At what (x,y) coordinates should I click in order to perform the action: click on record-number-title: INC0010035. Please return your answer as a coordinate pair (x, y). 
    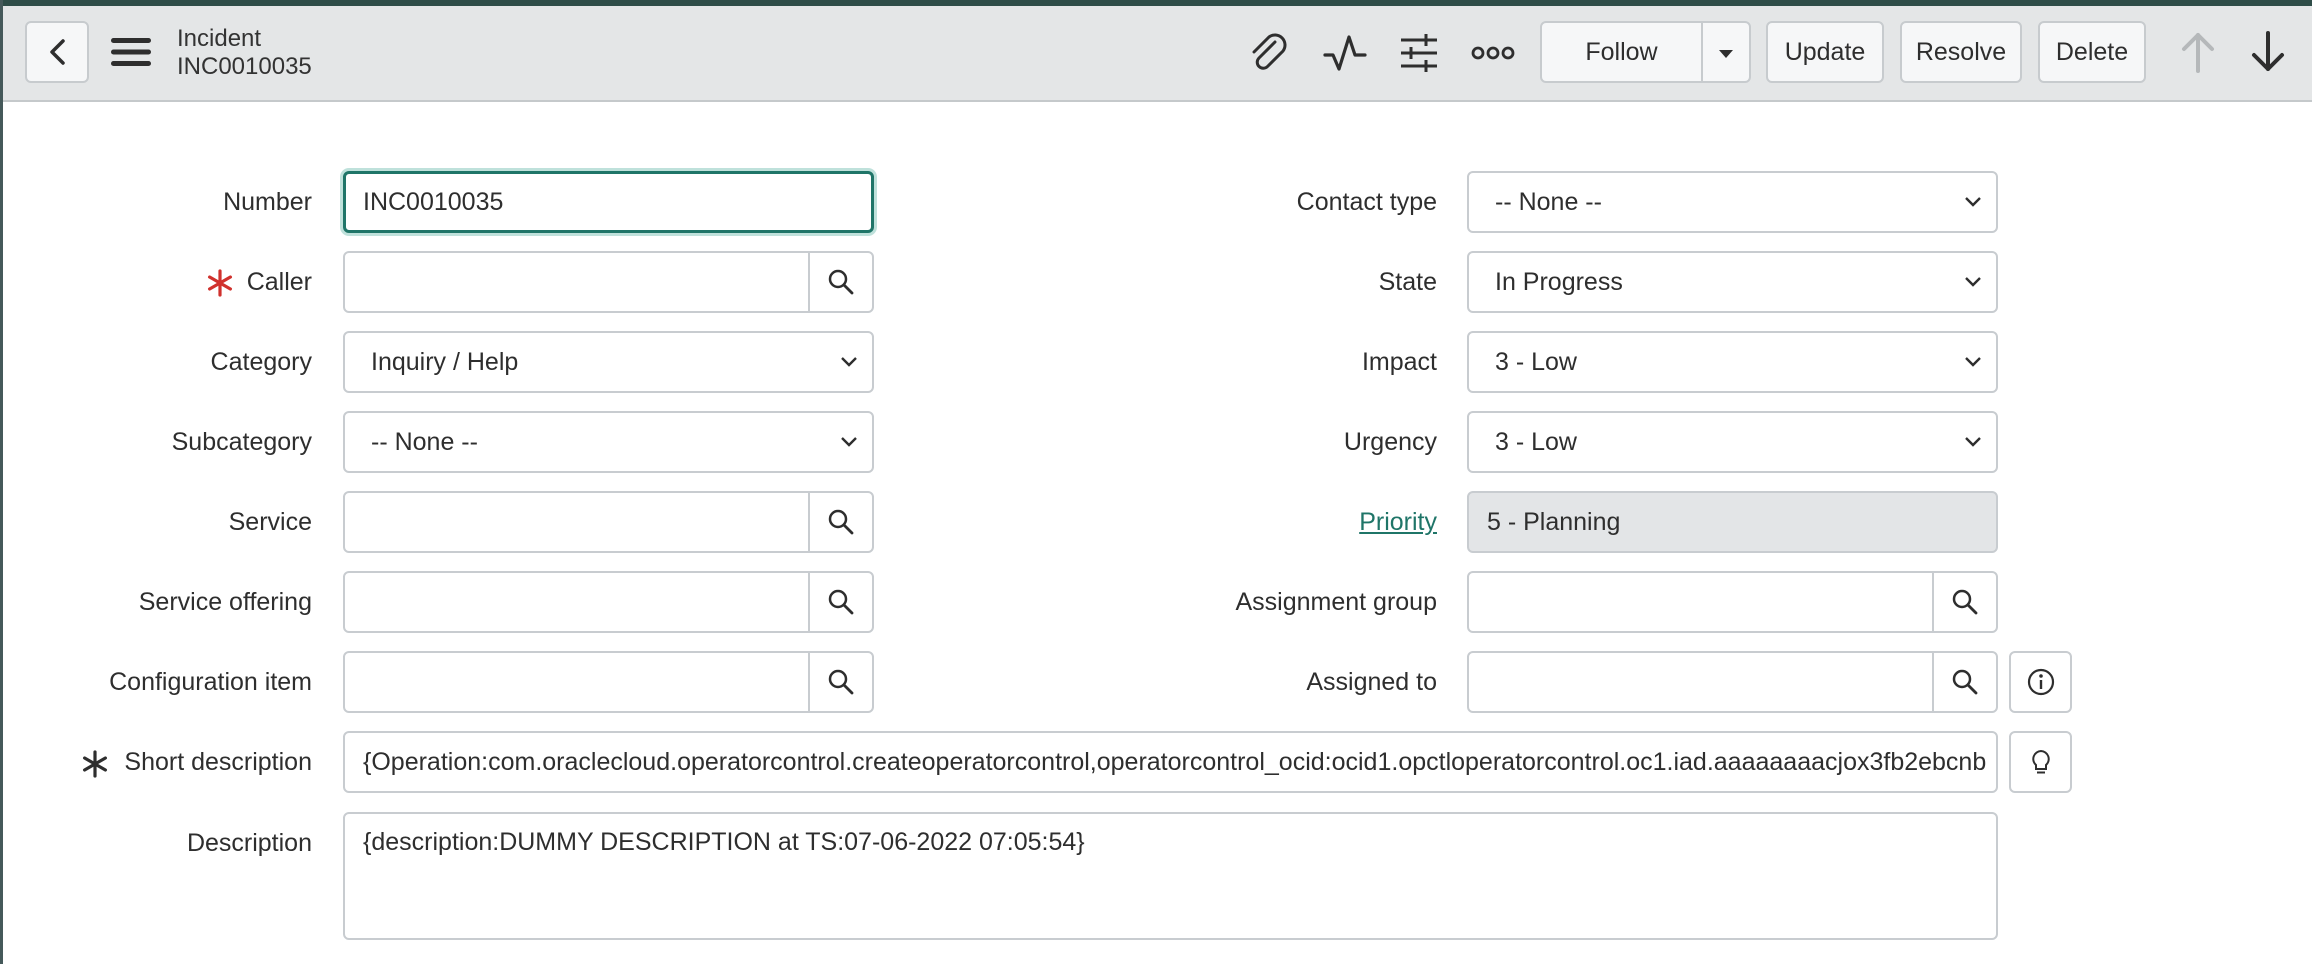
    Looking at the image, I should click on (244, 66).